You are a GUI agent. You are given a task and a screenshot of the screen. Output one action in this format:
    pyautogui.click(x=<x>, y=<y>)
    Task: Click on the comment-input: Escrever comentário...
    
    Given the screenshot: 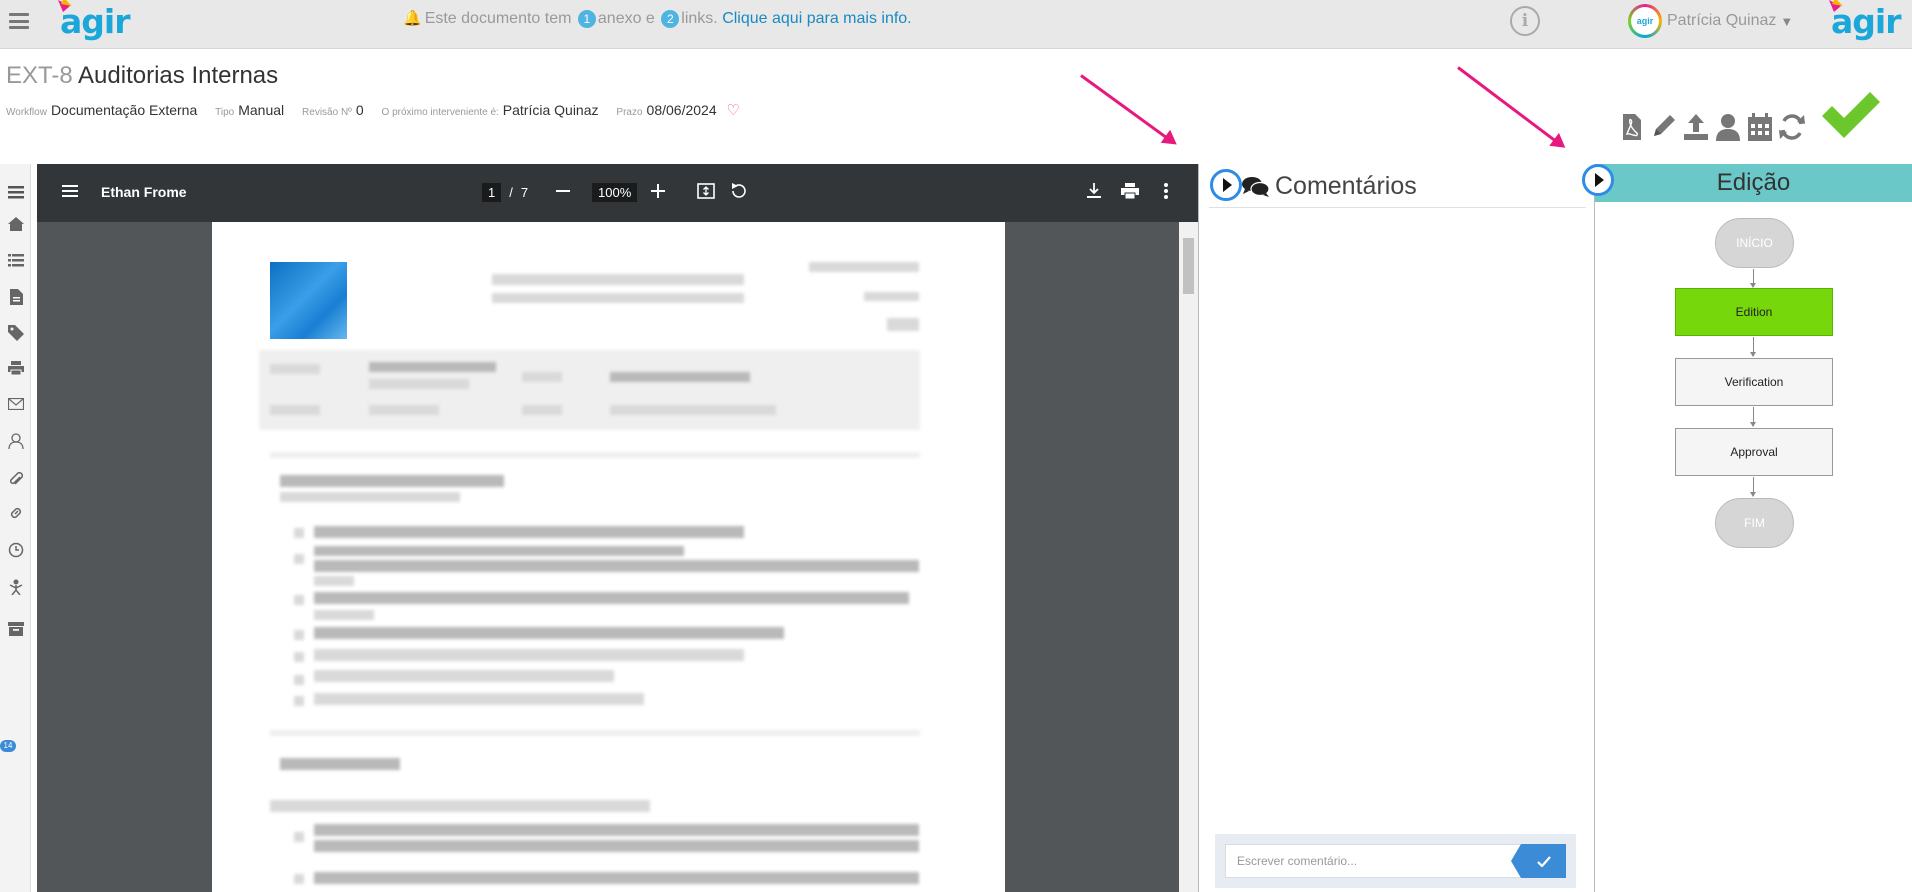 What is the action you would take?
    pyautogui.click(x=1373, y=861)
    